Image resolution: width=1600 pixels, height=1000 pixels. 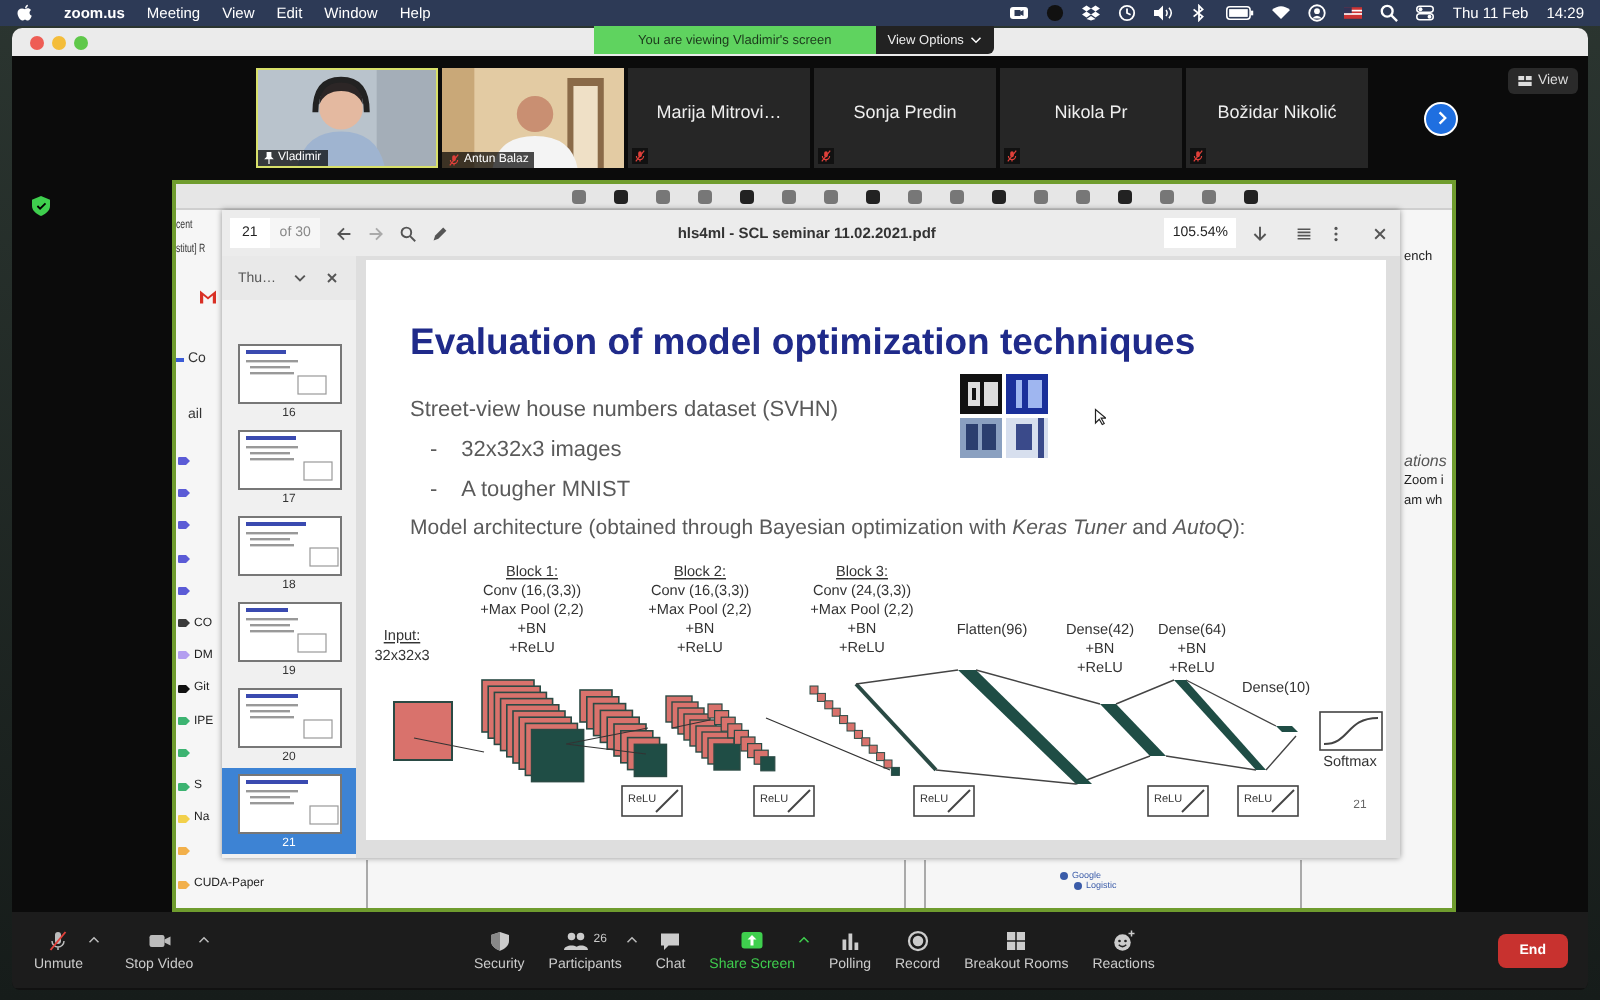 What do you see at coordinates (575, 940) in the screenshot?
I see `people-icon` at bounding box center [575, 940].